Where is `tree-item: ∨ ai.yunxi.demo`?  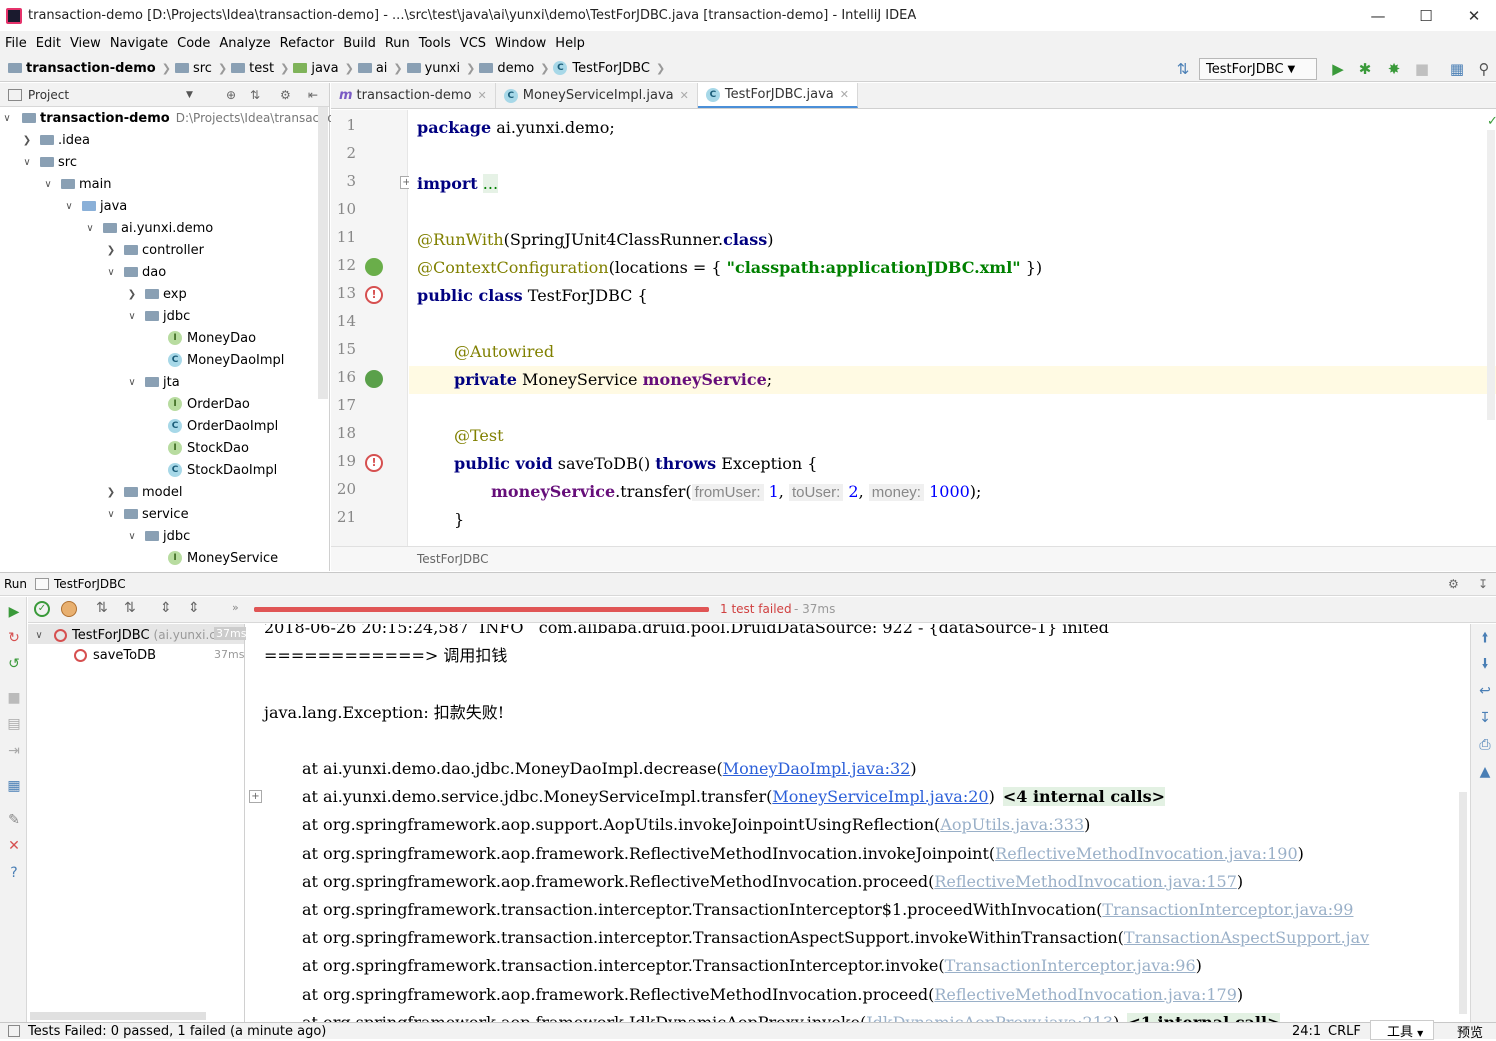 tree-item: ∨ ai.yunxi.demo is located at coordinates (148, 228).